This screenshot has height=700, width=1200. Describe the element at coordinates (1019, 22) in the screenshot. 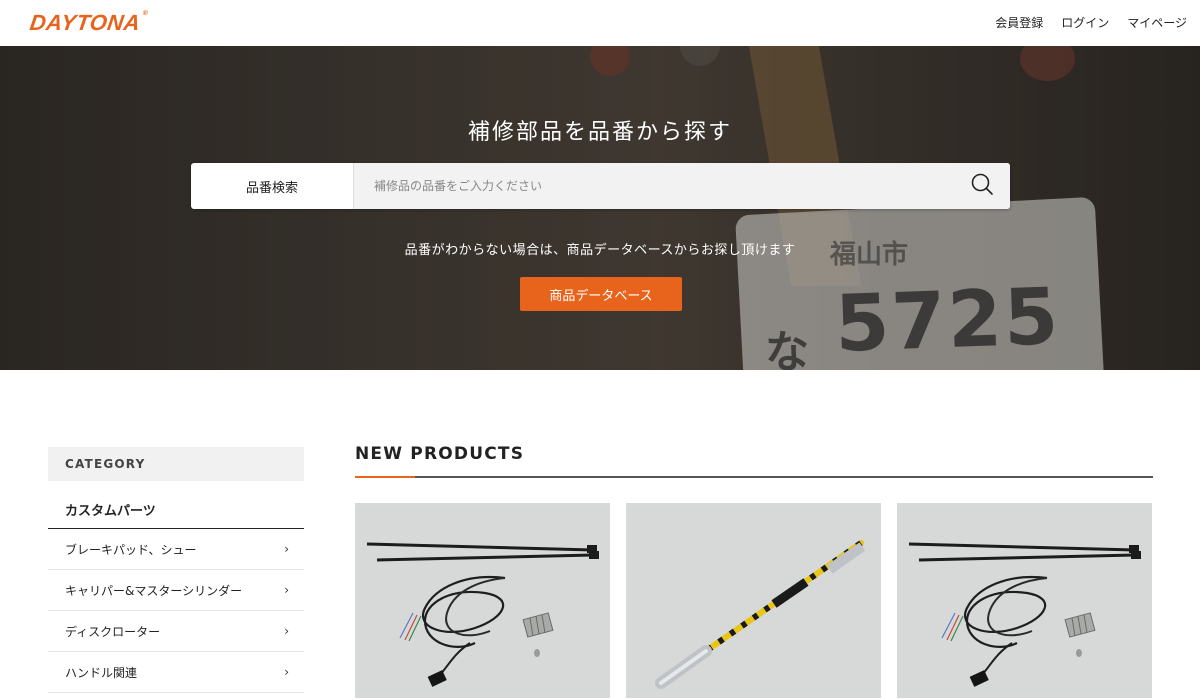

I see `nav-register-link: 会員登録` at that location.